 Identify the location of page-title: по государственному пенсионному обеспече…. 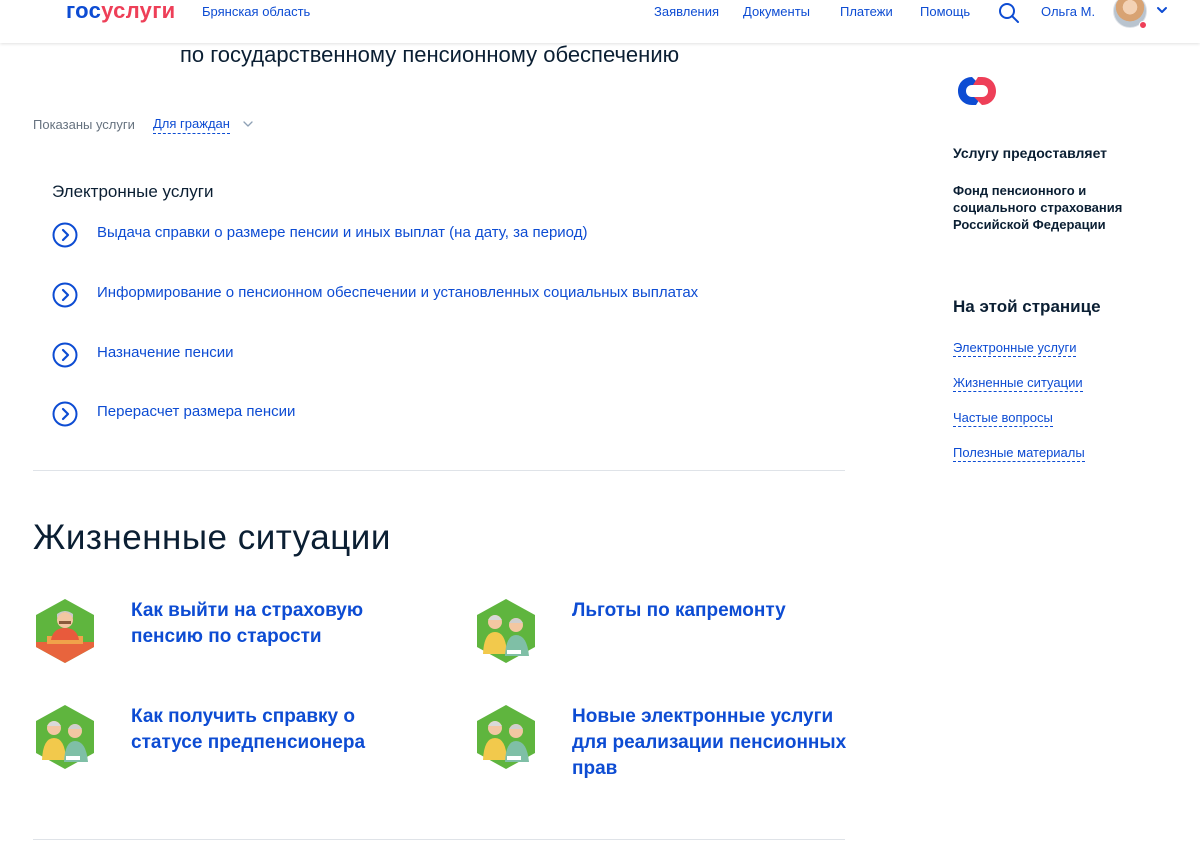
(430, 54).